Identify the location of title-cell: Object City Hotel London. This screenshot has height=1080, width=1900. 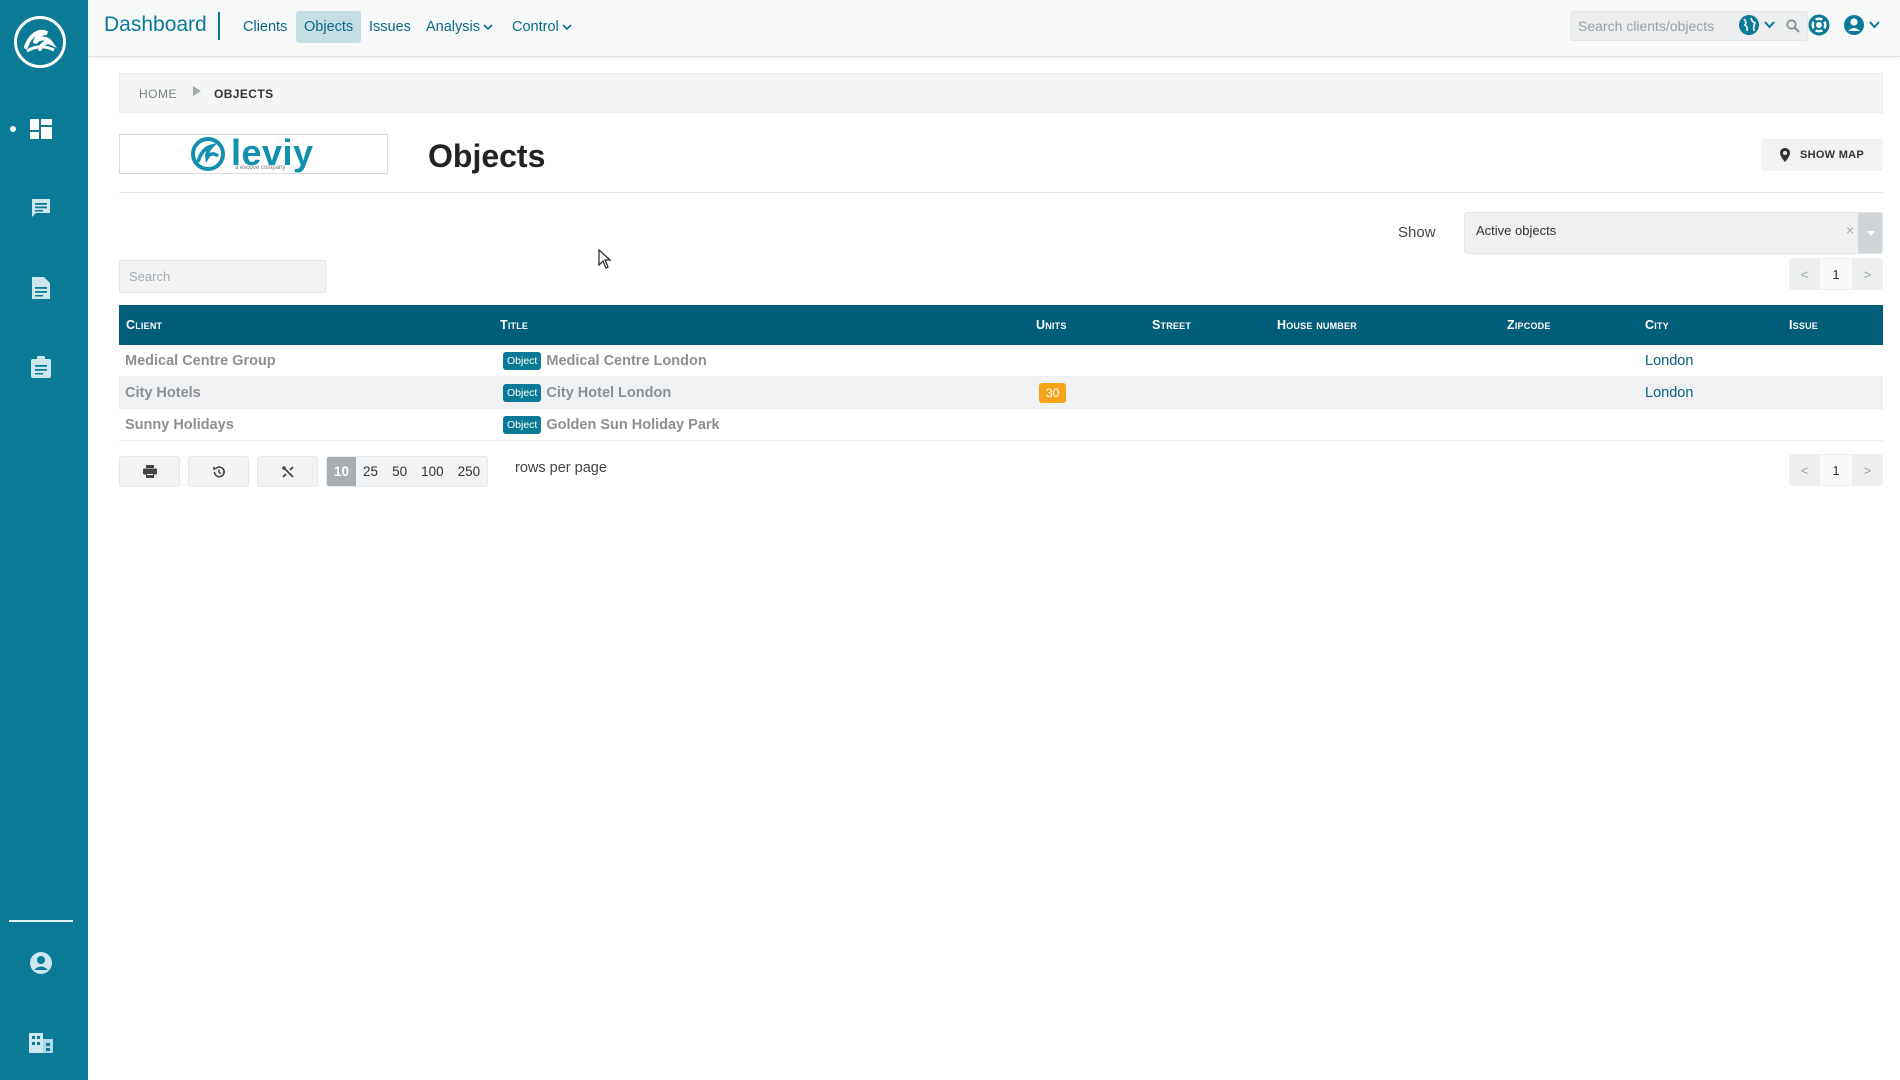
(587, 393).